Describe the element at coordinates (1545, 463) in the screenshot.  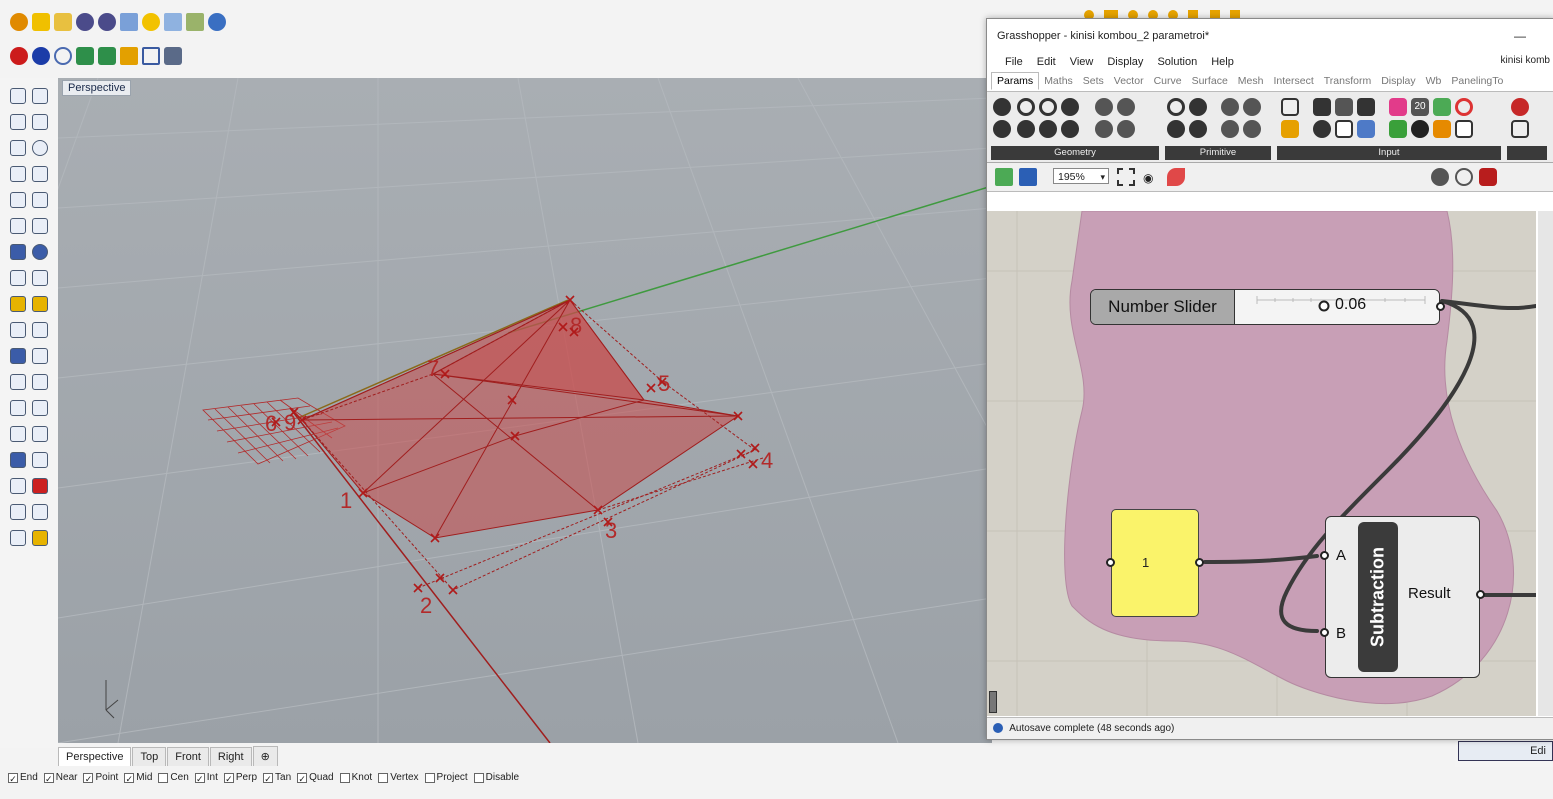
I see `canvas-scrollbar` at that location.